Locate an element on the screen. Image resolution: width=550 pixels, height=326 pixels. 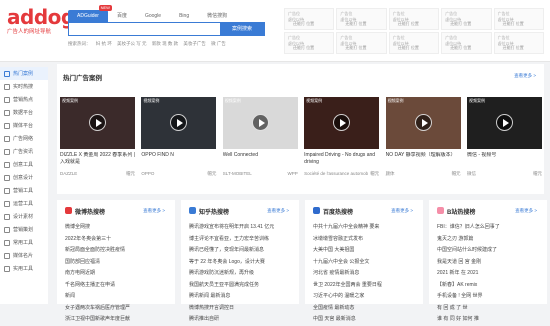
sidebar-item: 实时热搜 is located at coordinates (24, 86).